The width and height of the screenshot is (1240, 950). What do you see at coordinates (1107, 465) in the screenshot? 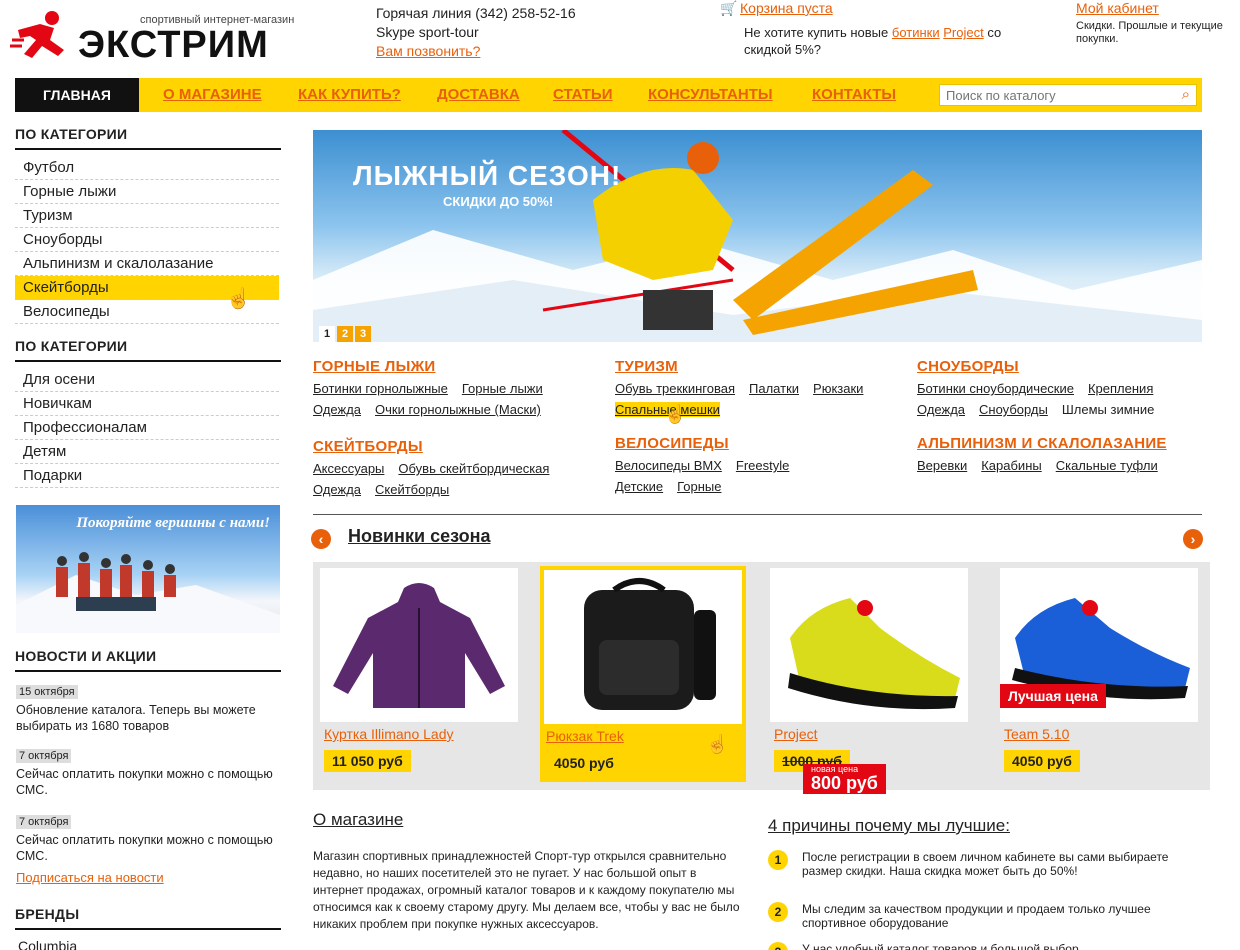
I see `category-link: Скальные туфли` at bounding box center [1107, 465].